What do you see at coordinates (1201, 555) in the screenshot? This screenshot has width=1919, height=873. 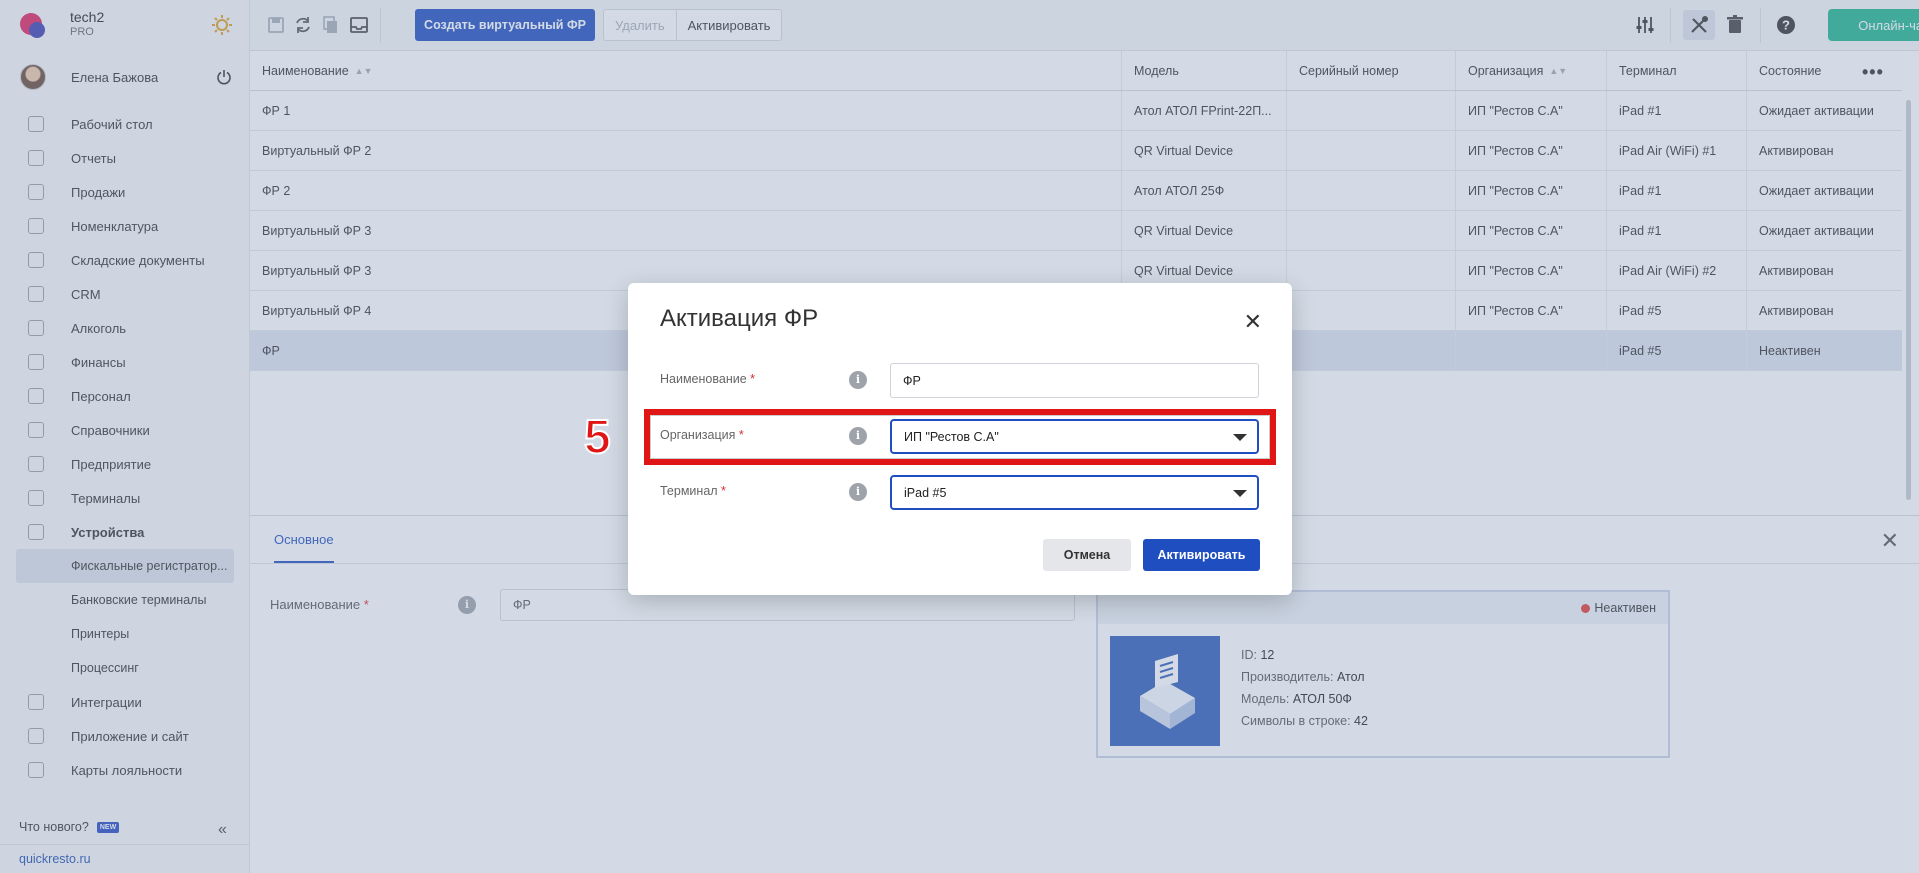 I see `modal-activate-button: Активировать` at bounding box center [1201, 555].